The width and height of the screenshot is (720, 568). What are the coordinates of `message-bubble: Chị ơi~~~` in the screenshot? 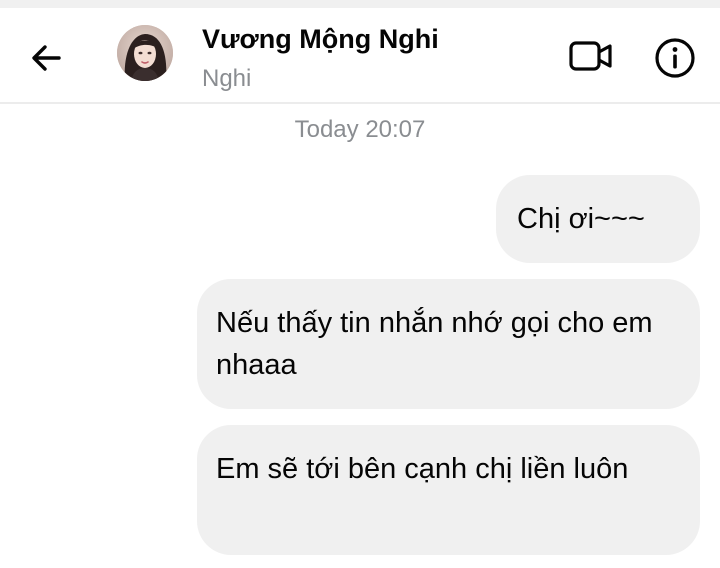 It's located at (598, 219).